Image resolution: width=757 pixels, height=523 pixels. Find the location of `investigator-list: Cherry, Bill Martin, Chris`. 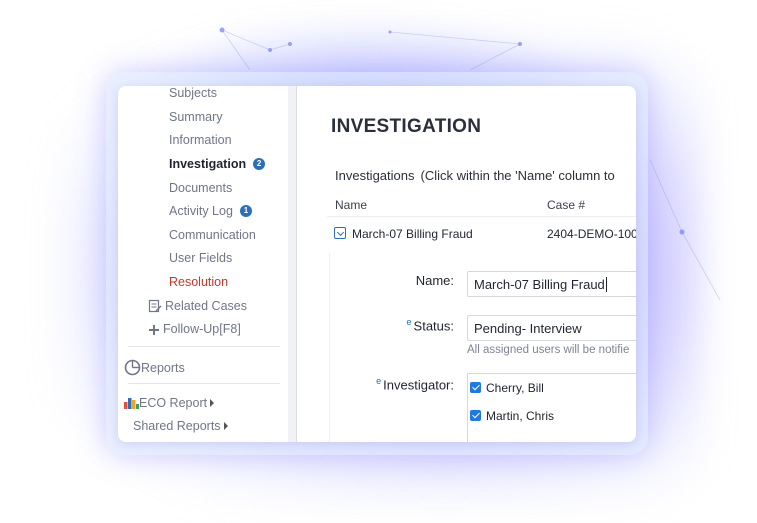

investigator-list: Cherry, Bill Martin, Chris is located at coordinates (551, 407).